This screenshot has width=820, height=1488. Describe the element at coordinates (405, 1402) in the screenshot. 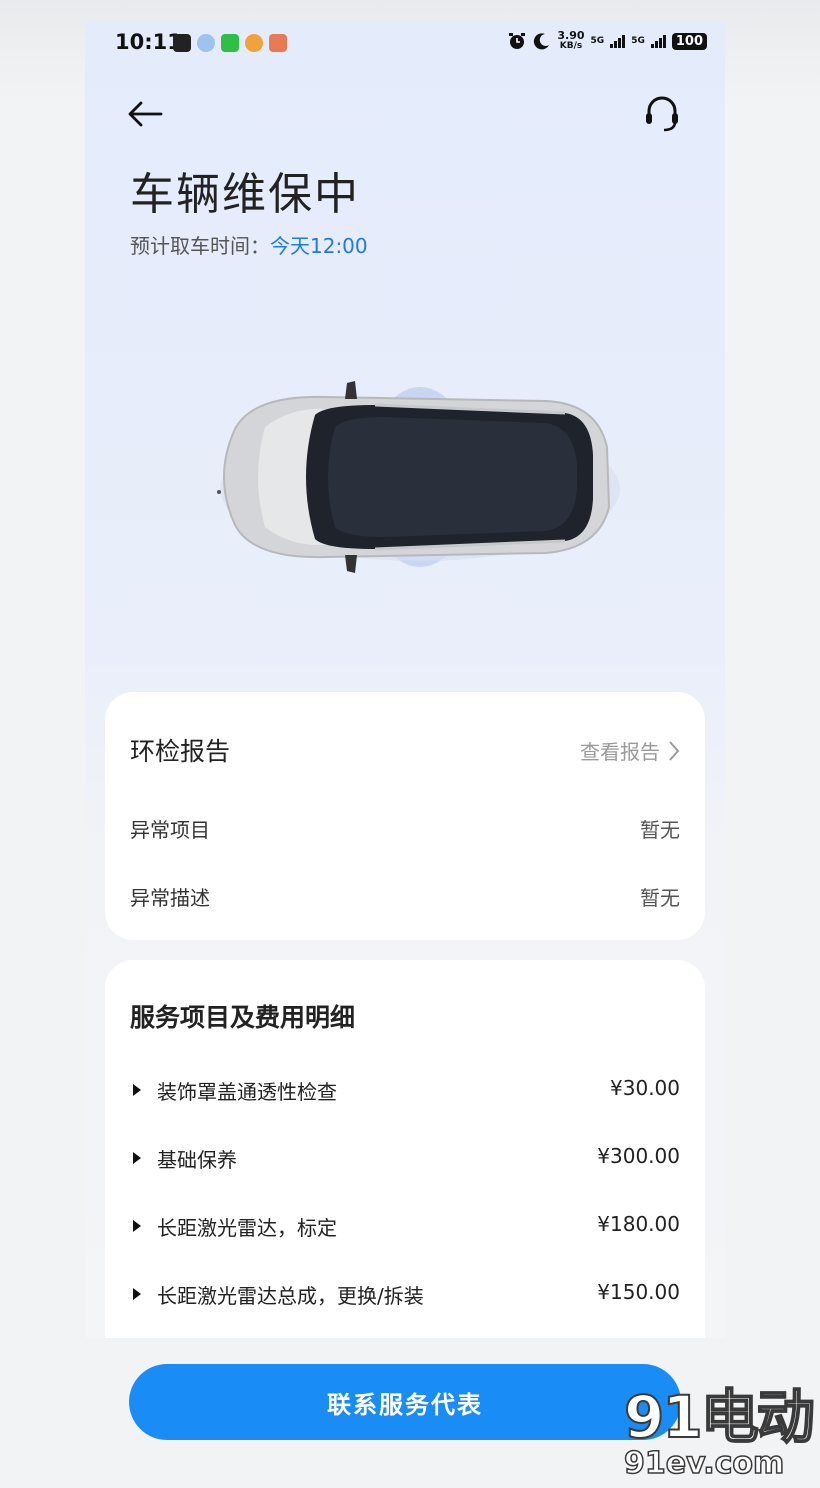

I see `contact-service-rep-button: 联系服务代表` at that location.